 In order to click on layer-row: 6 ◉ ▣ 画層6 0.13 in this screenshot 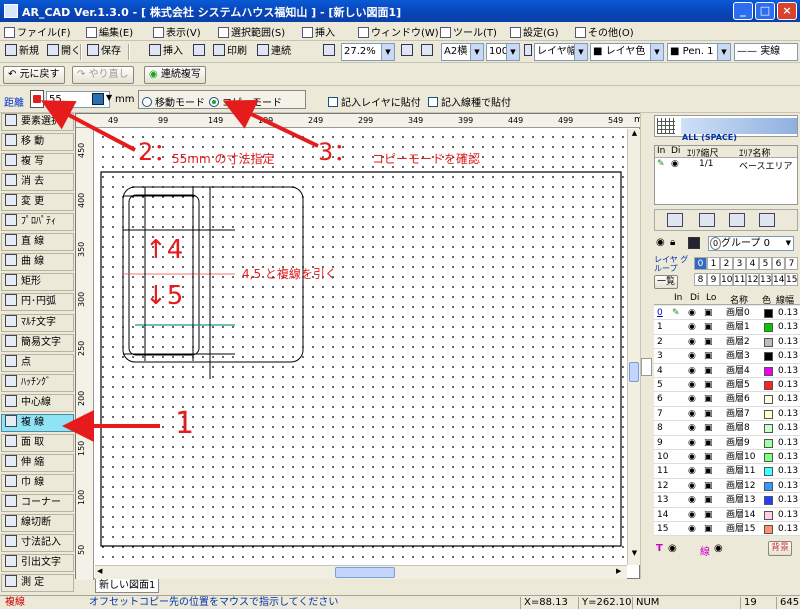, I will do `click(727, 399)`.